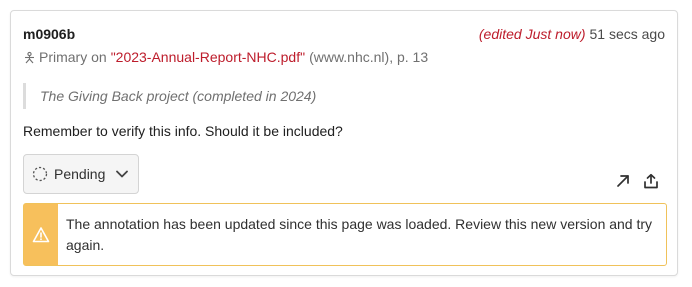 The width and height of the screenshot is (692, 287). What do you see at coordinates (49, 34) in the screenshot?
I see `annotation-author: m0906b` at bounding box center [49, 34].